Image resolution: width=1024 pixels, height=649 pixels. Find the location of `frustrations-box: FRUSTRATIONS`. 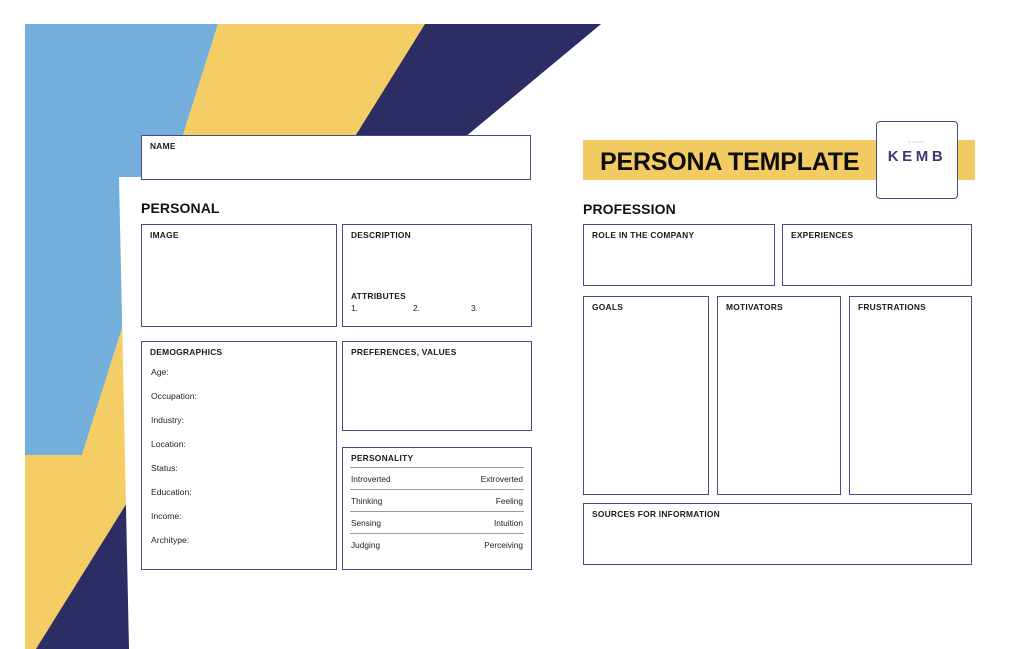

frustrations-box: FRUSTRATIONS is located at coordinates (910, 395).